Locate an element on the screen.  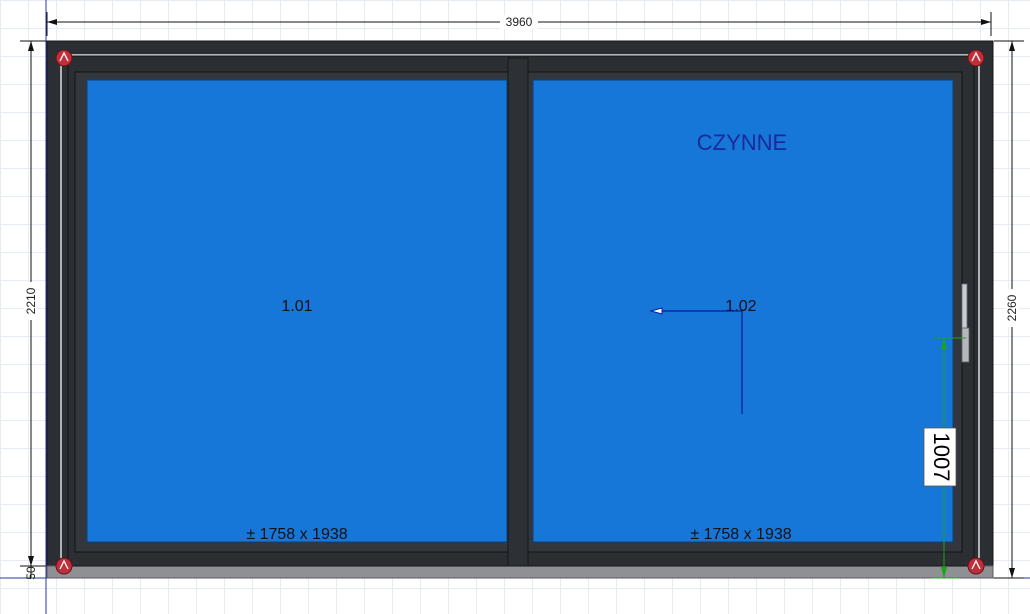
right-dimension: 2260 is located at coordinates (1009, 309).